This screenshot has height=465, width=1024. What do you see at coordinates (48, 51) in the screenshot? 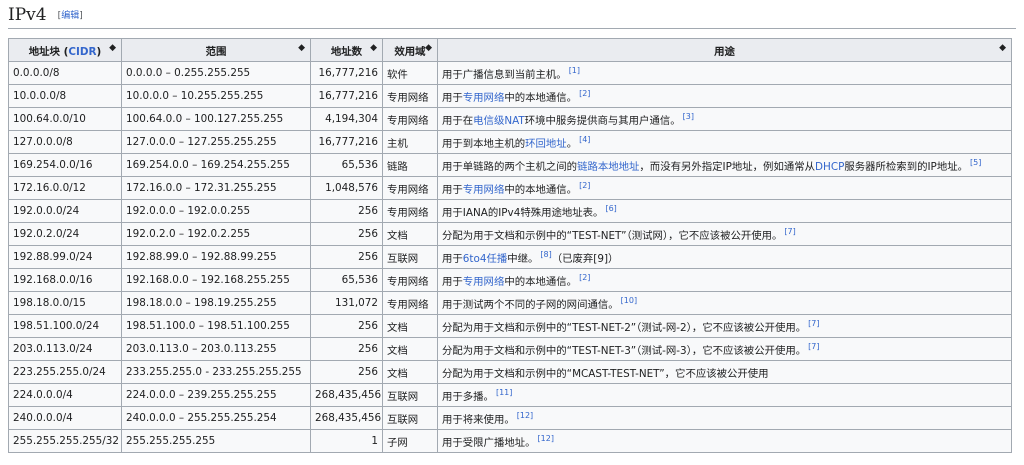
I see `column-header-label: 地址块 (` at bounding box center [48, 51].